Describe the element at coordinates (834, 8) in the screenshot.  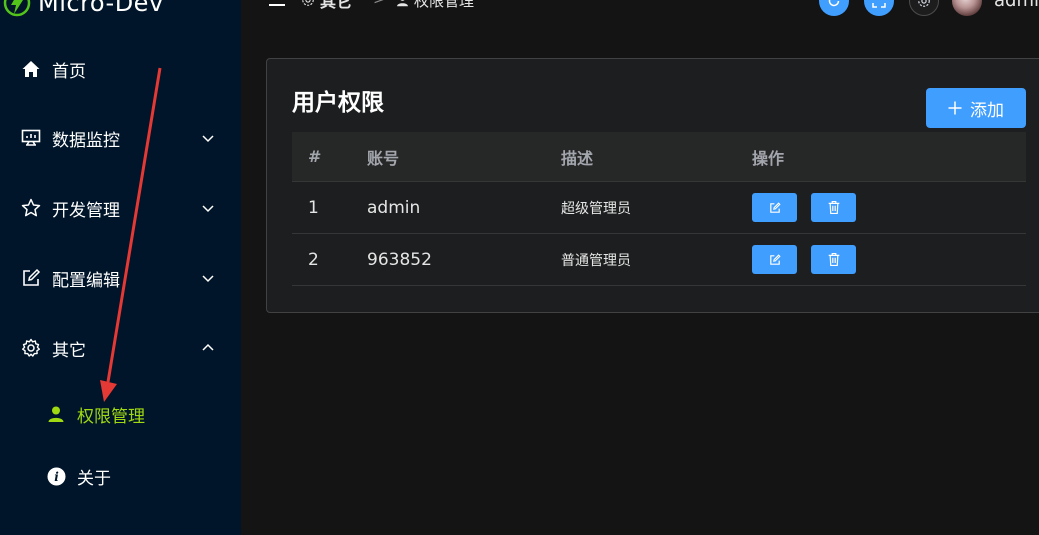
I see `refresh-button` at that location.